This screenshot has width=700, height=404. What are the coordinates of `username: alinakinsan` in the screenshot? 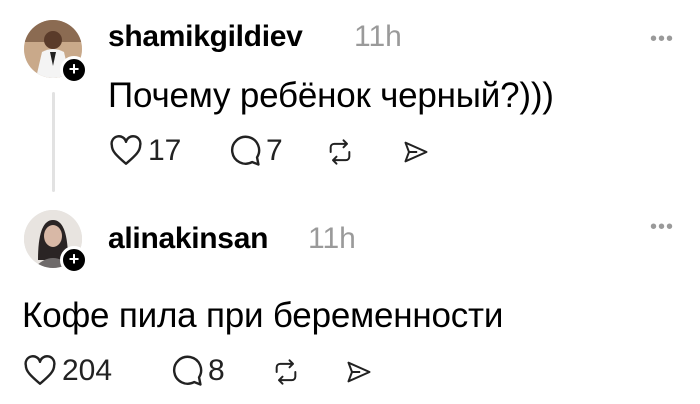 It's located at (188, 239).